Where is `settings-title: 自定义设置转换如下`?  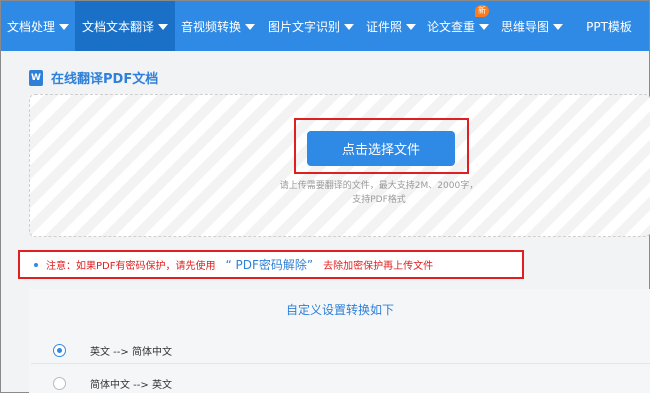
settings-title: 自定义设置转换如下 is located at coordinates (339, 310).